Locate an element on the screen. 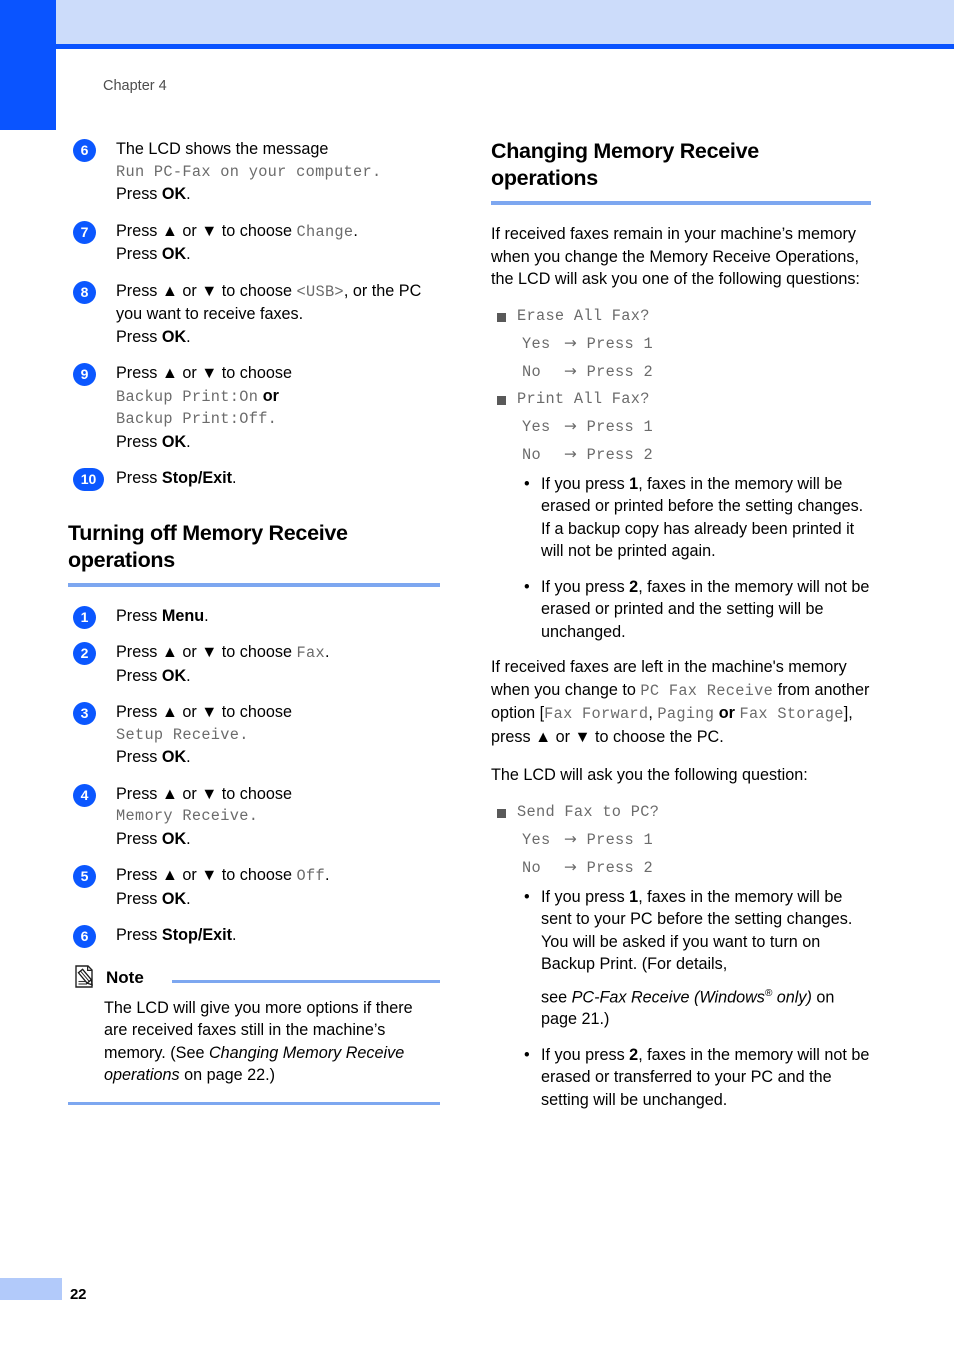  step-line: Press ▲ or ▼ to choose Fax. is located at coordinates (278, 653).